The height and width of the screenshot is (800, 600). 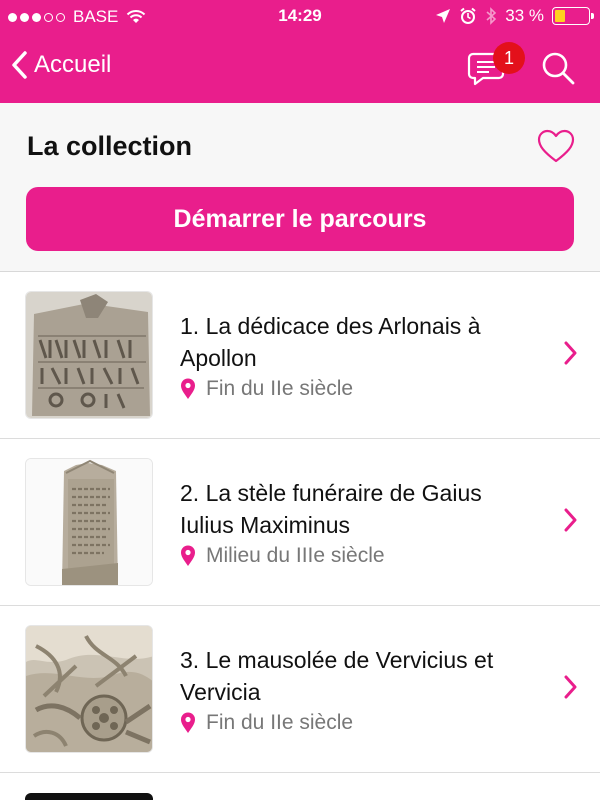 What do you see at coordinates (337, 676) in the screenshot?
I see `item-title: 3. Le mausolée de Vervicius et Vervicia` at bounding box center [337, 676].